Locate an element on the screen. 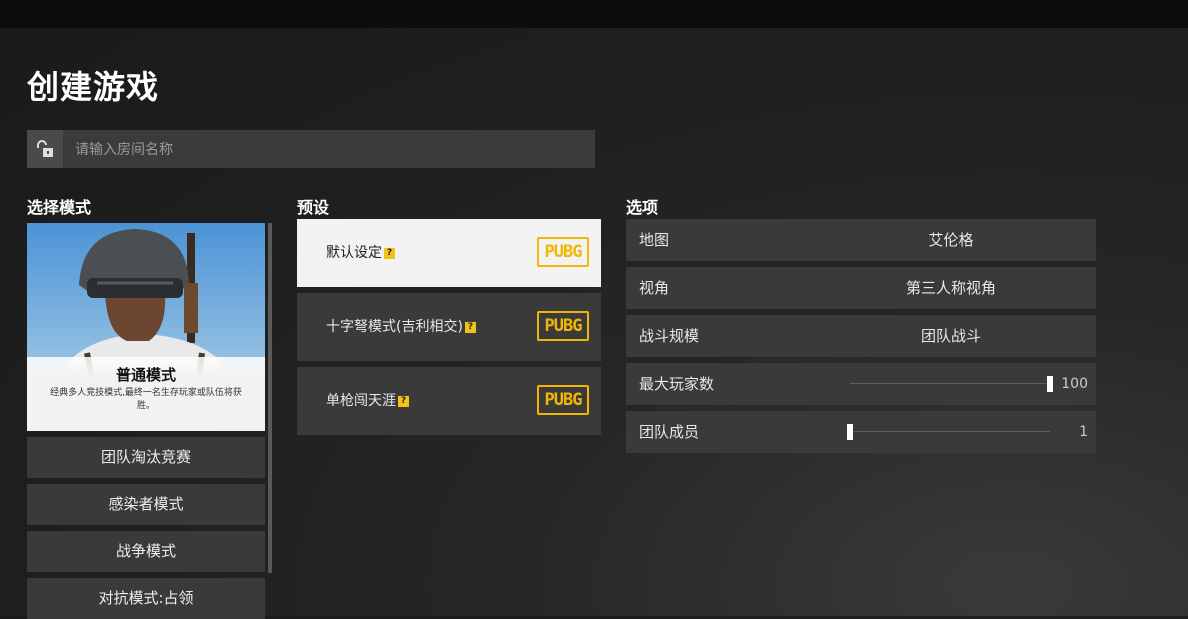  option-label: 视角 is located at coordinates (654, 288).